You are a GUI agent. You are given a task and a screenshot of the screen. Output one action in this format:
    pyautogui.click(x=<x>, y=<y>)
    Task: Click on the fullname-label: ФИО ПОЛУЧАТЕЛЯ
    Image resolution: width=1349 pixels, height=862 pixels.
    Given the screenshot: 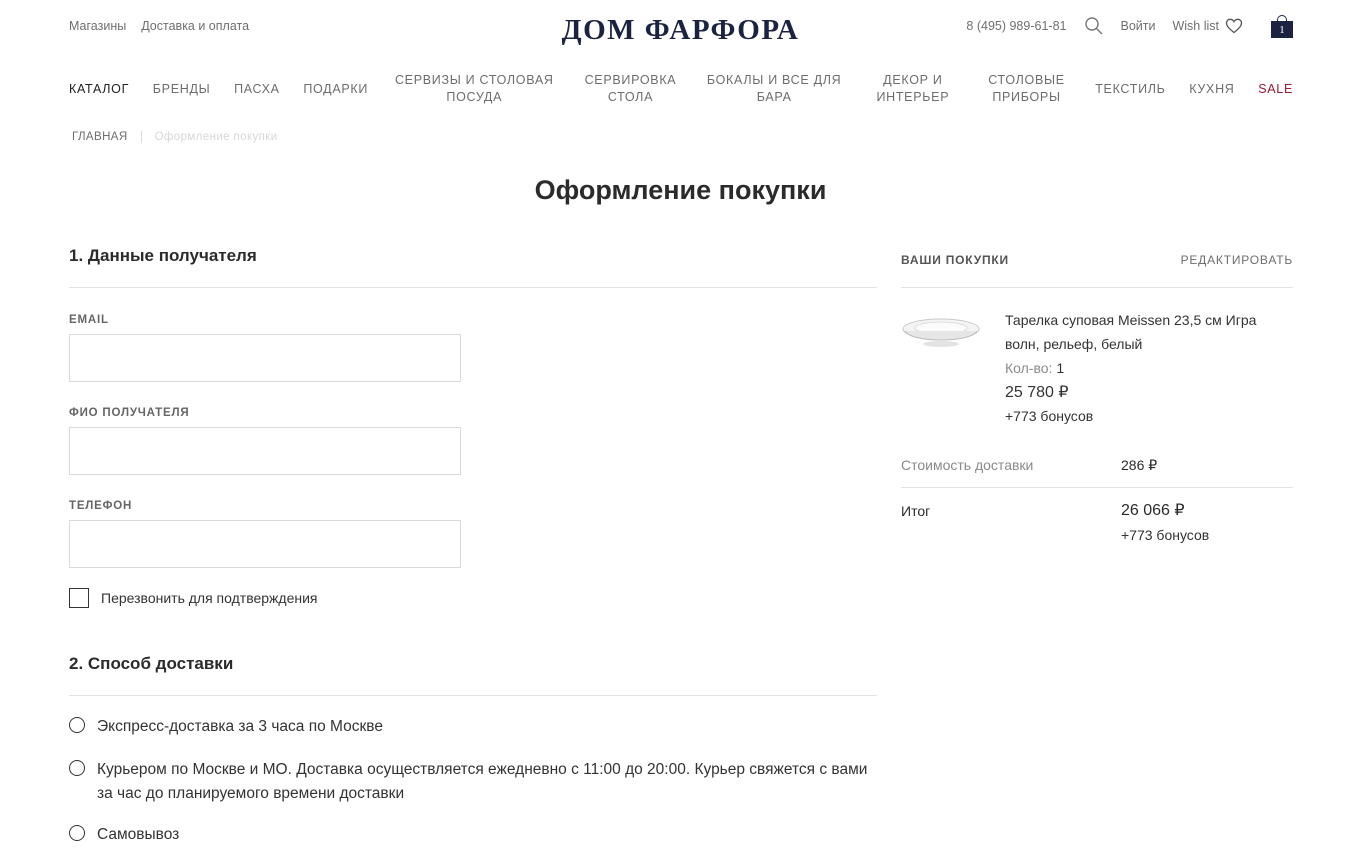 What is the action you would take?
    pyautogui.click(x=129, y=413)
    